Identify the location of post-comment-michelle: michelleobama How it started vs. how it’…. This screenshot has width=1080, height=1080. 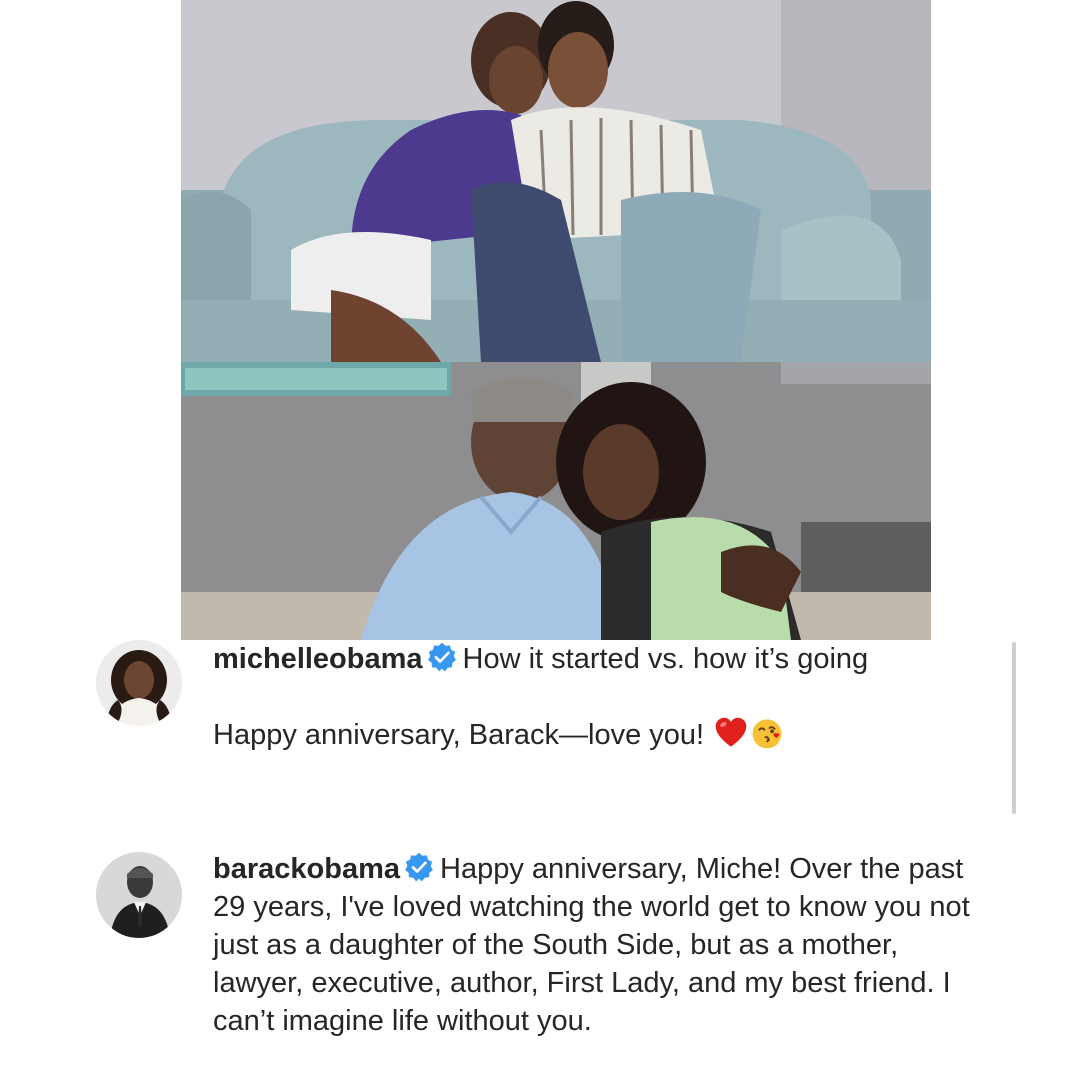
(533, 730).